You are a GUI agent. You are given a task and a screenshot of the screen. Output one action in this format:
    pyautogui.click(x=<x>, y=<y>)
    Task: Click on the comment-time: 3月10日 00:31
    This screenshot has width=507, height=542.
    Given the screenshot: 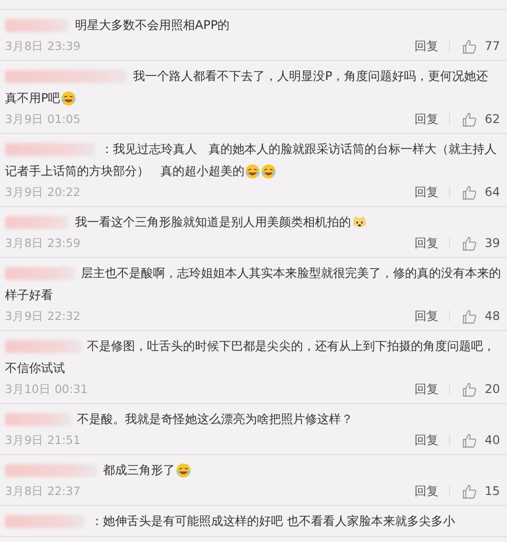 What is the action you would take?
    pyautogui.click(x=47, y=389)
    